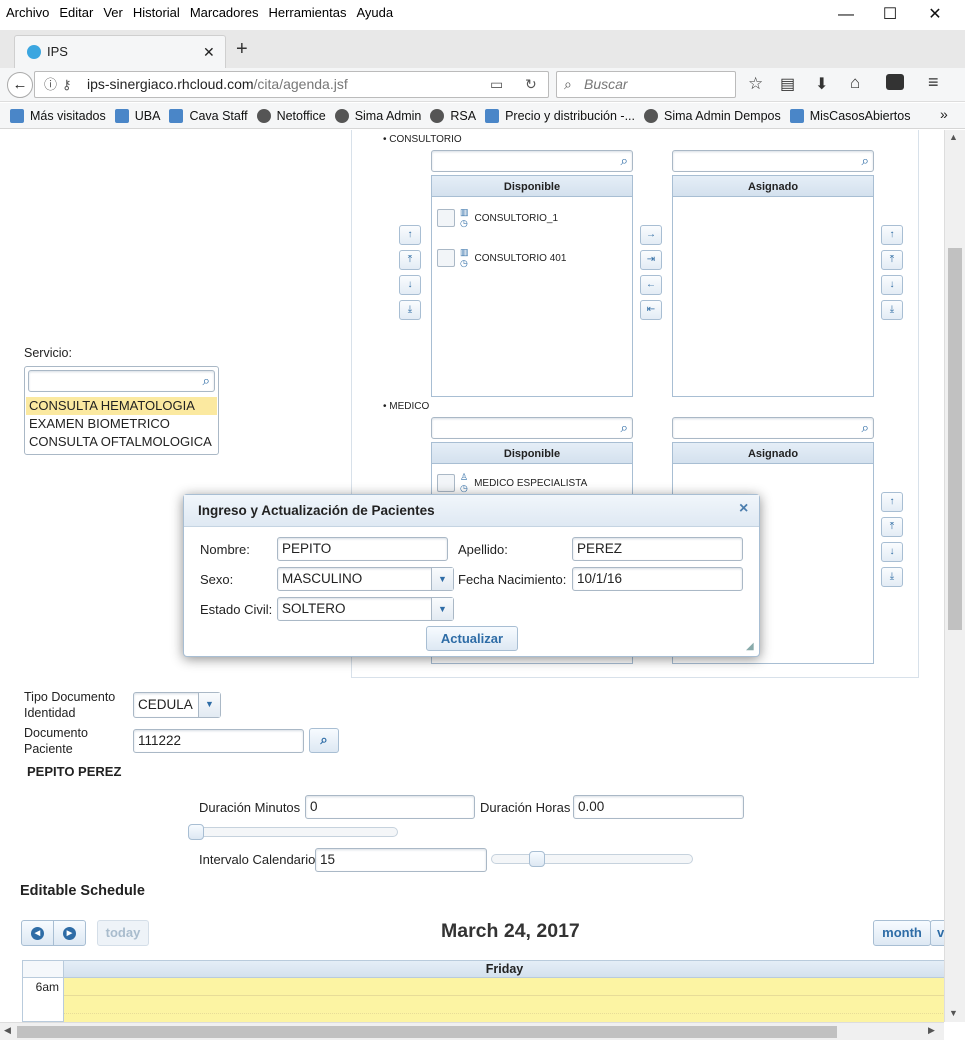 The height and width of the screenshot is (1045, 965). What do you see at coordinates (27, 12) in the screenshot?
I see `menu-archivo: Archivo` at bounding box center [27, 12].